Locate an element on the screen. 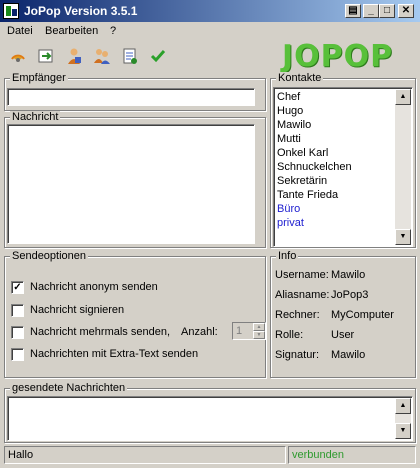  info-value: User is located at coordinates (343, 335).